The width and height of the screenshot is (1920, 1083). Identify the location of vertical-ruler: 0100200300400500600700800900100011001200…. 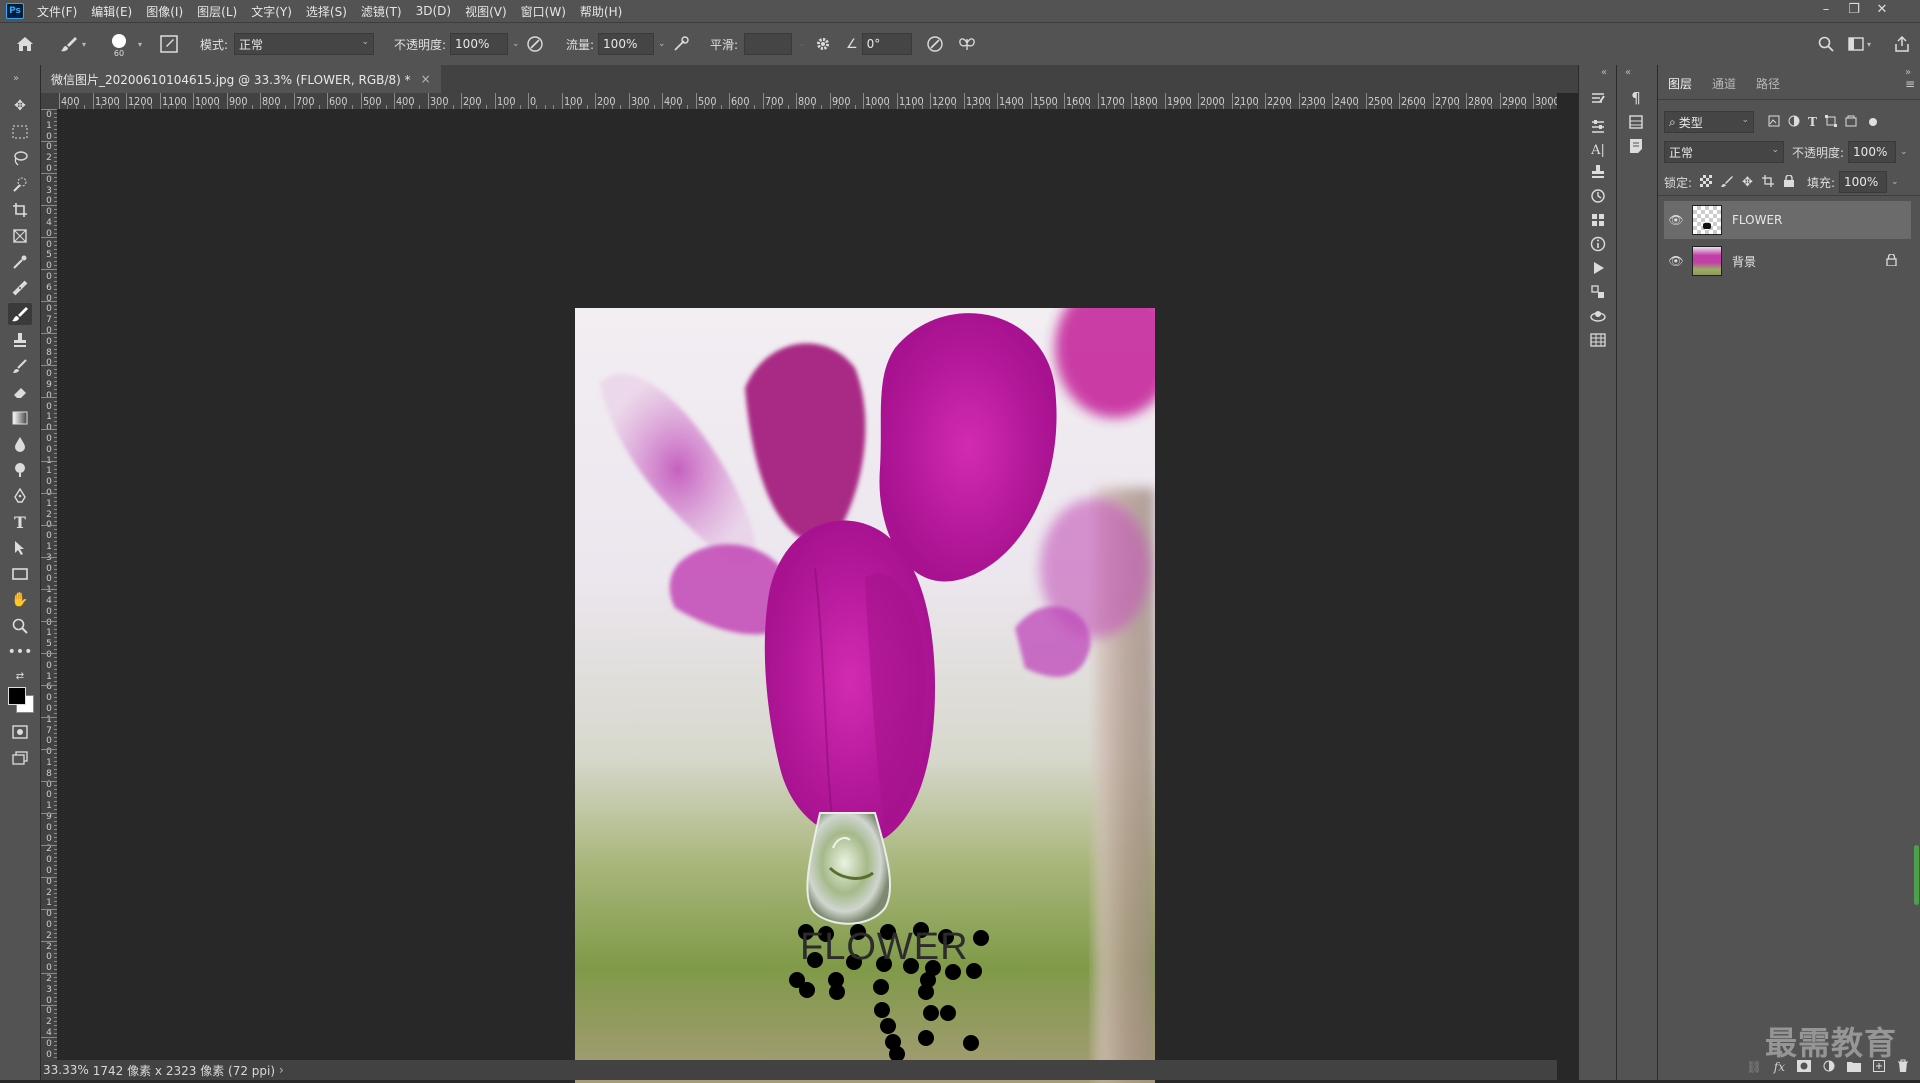
(49, 584).